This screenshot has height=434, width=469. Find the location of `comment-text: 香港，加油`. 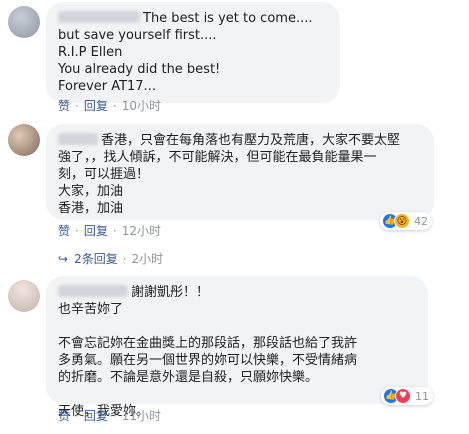

comment-text: 香港，加油 is located at coordinates (91, 208).